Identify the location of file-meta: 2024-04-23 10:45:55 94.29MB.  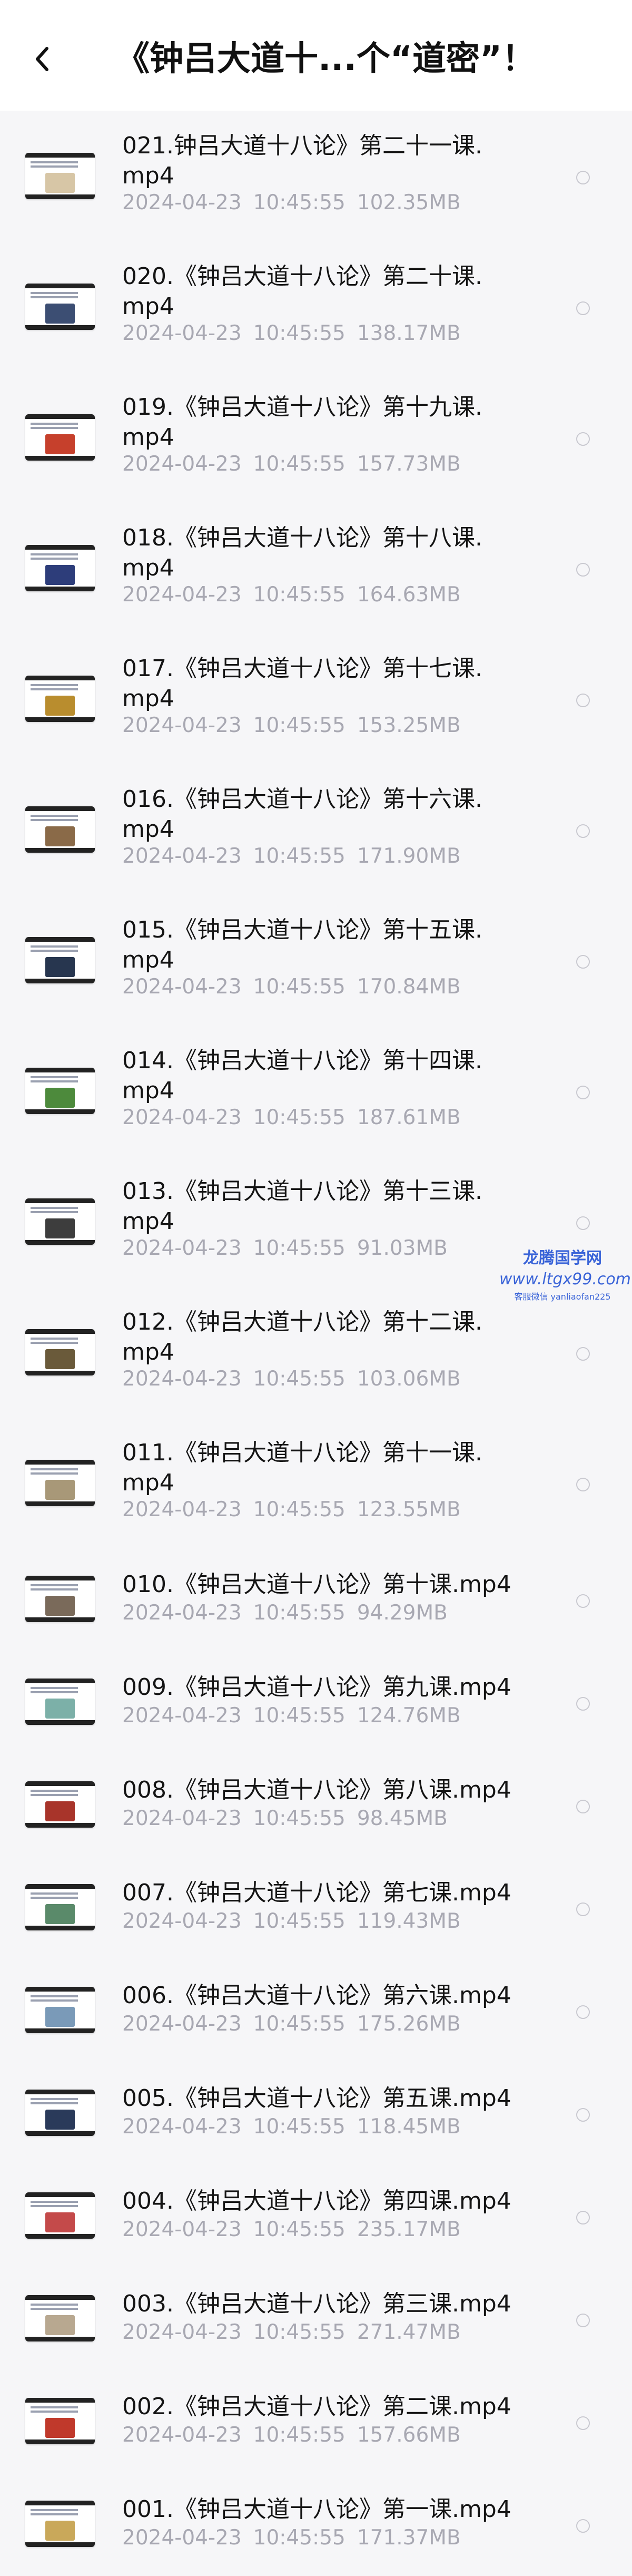
(290, 1613).